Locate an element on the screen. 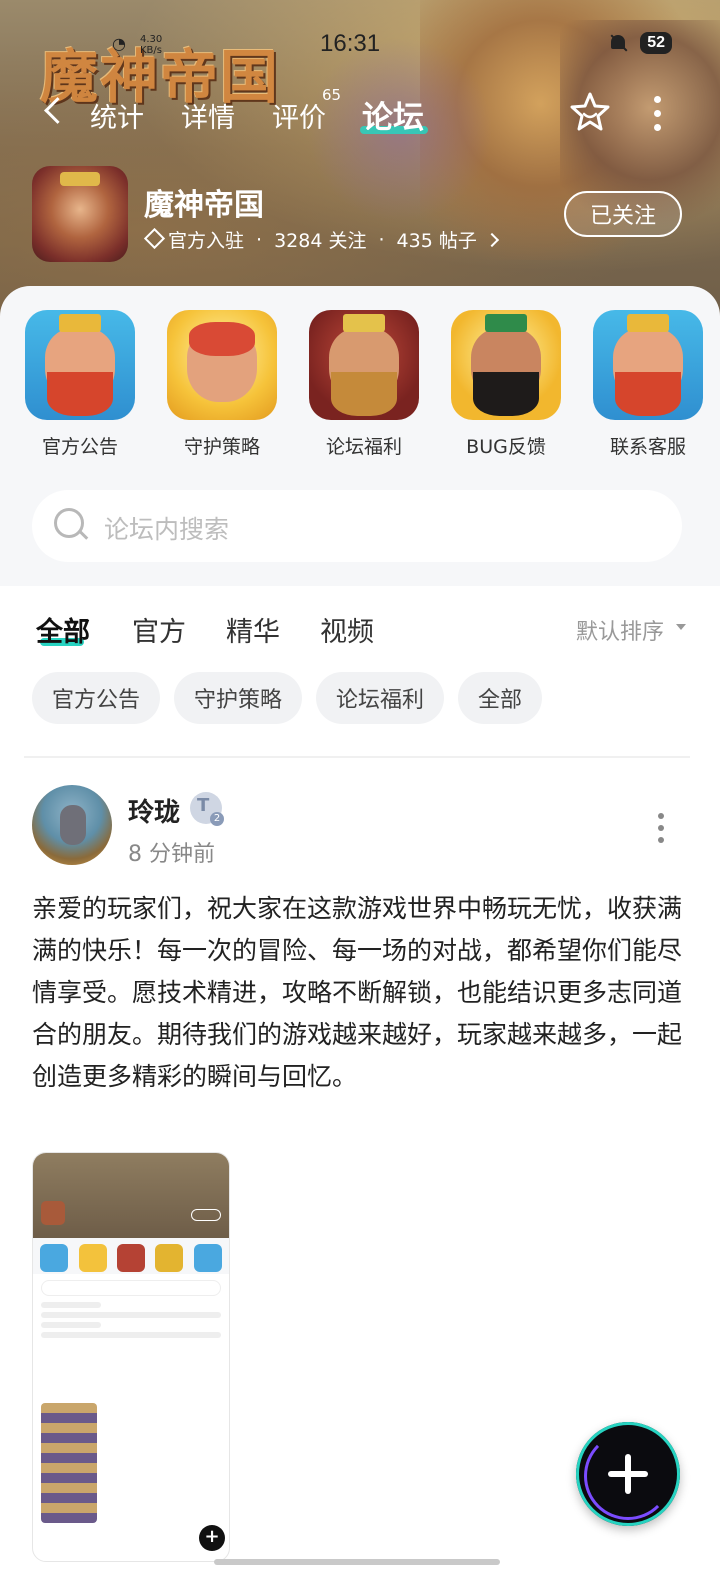 This screenshot has height=1584, width=720. forum-avatar is located at coordinates (80, 214).